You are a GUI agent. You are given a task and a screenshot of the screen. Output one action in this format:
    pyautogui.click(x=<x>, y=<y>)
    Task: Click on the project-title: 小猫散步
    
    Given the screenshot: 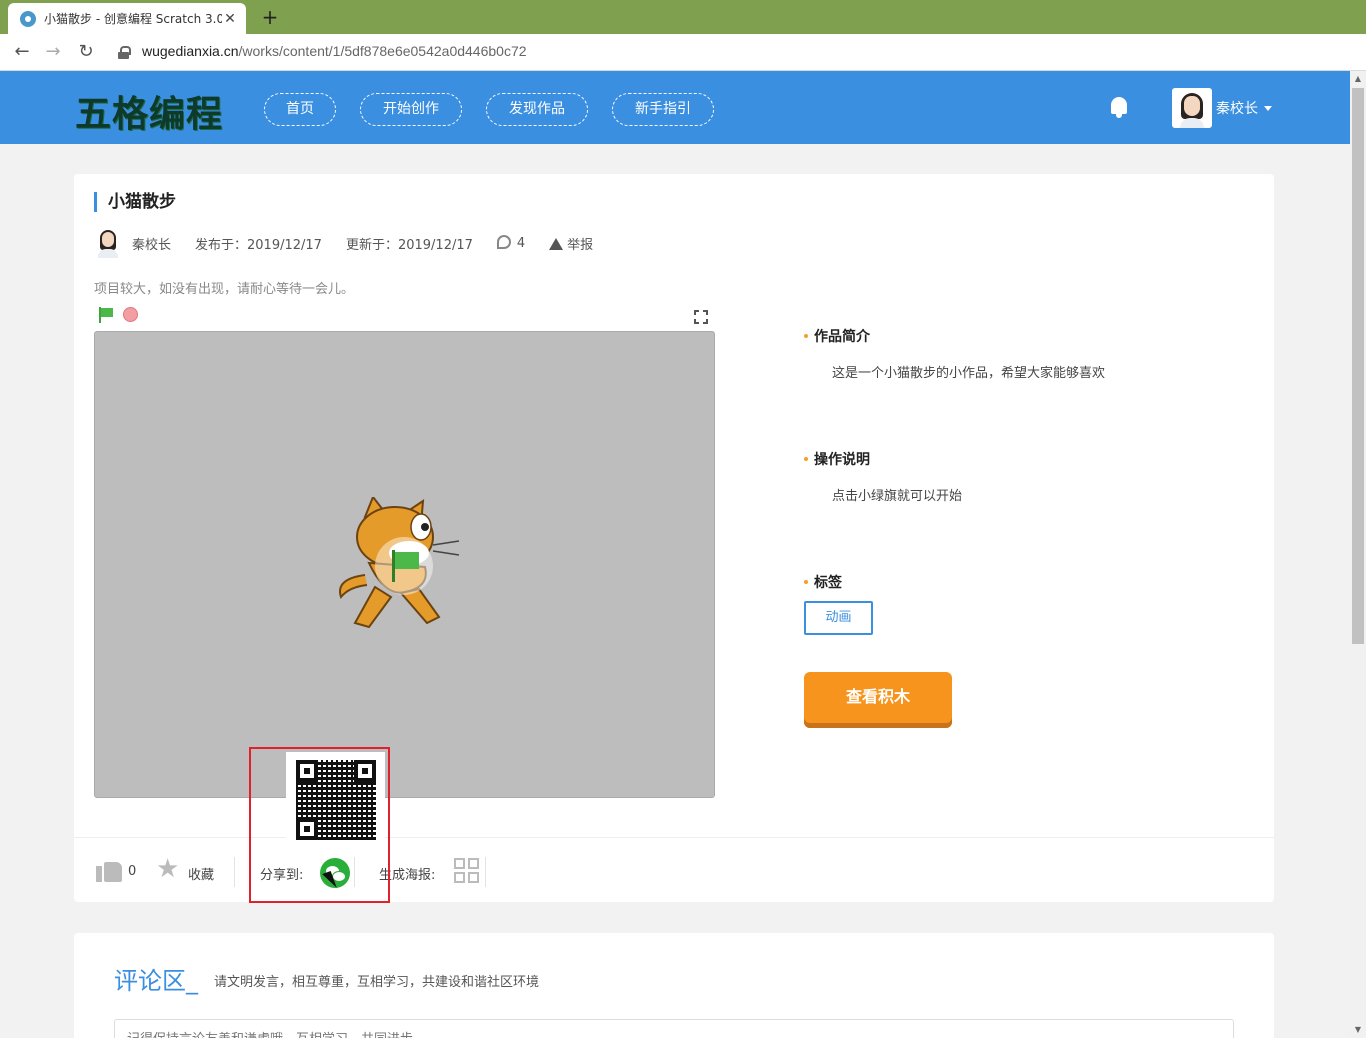 What is the action you would take?
    pyautogui.click(x=135, y=202)
    